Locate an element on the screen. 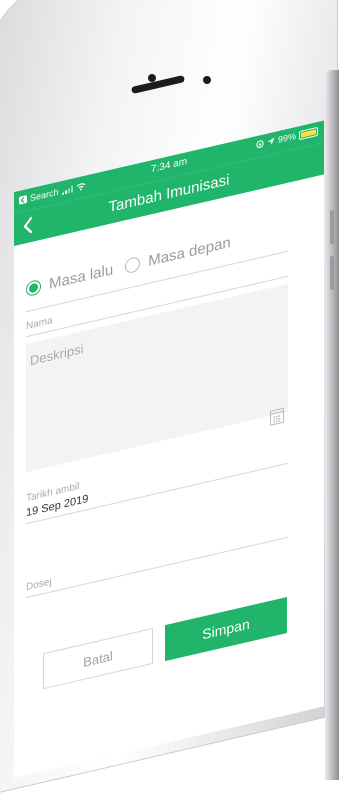 This screenshot has width=339, height=796. battery-level is located at coordinates (308, 133).